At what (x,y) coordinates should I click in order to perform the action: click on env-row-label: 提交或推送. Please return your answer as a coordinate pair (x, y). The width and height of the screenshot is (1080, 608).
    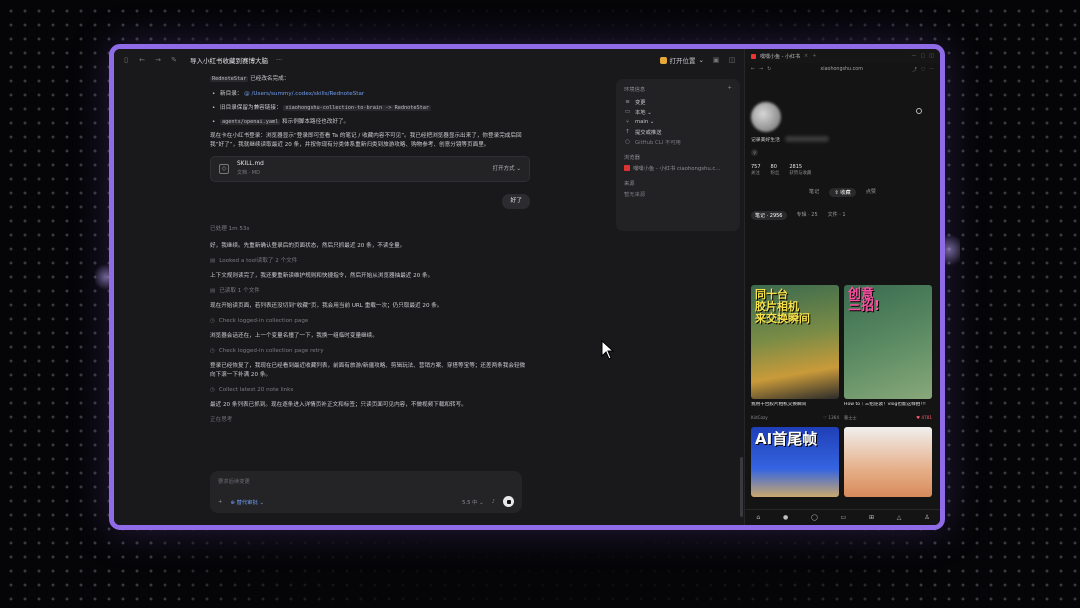
    Looking at the image, I should click on (648, 133).